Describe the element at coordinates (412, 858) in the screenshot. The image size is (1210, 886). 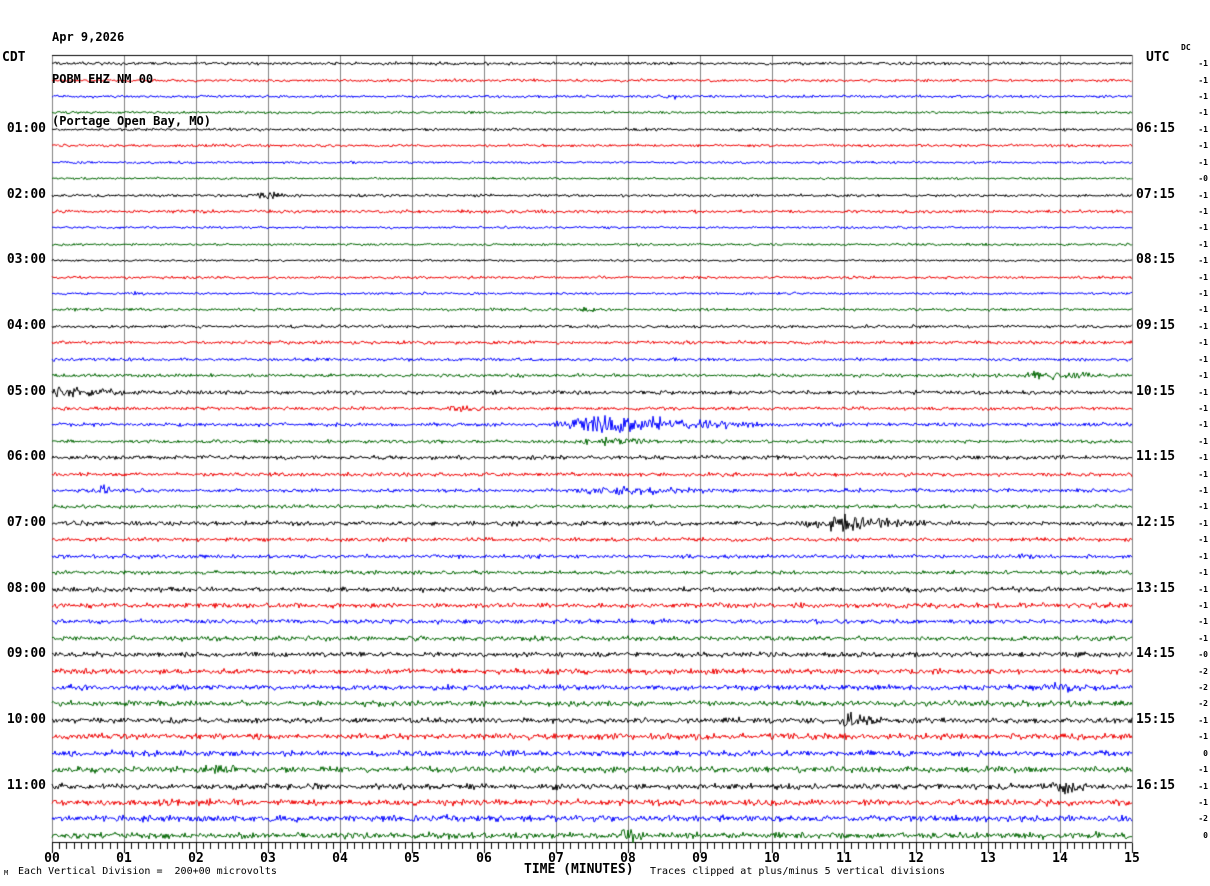
I see `x-tick-label: 05` at that location.